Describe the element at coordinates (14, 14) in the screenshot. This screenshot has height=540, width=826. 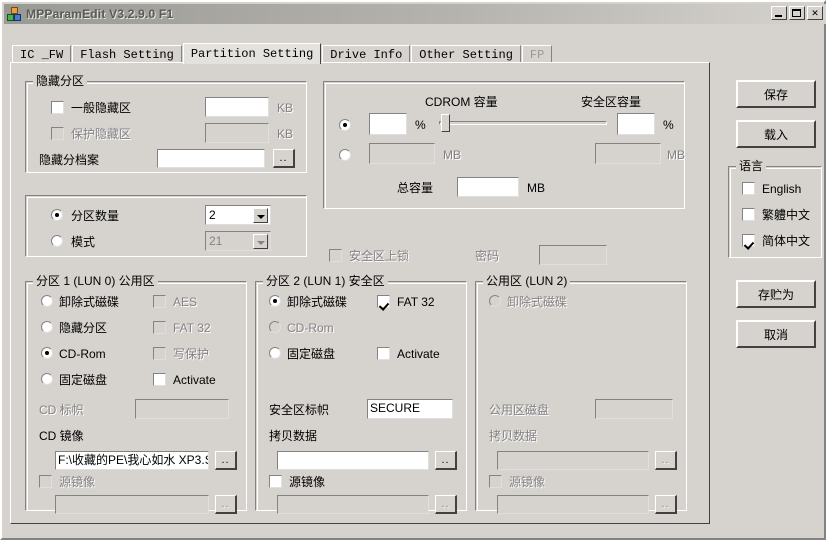
I see `app-blocks-icon` at that location.